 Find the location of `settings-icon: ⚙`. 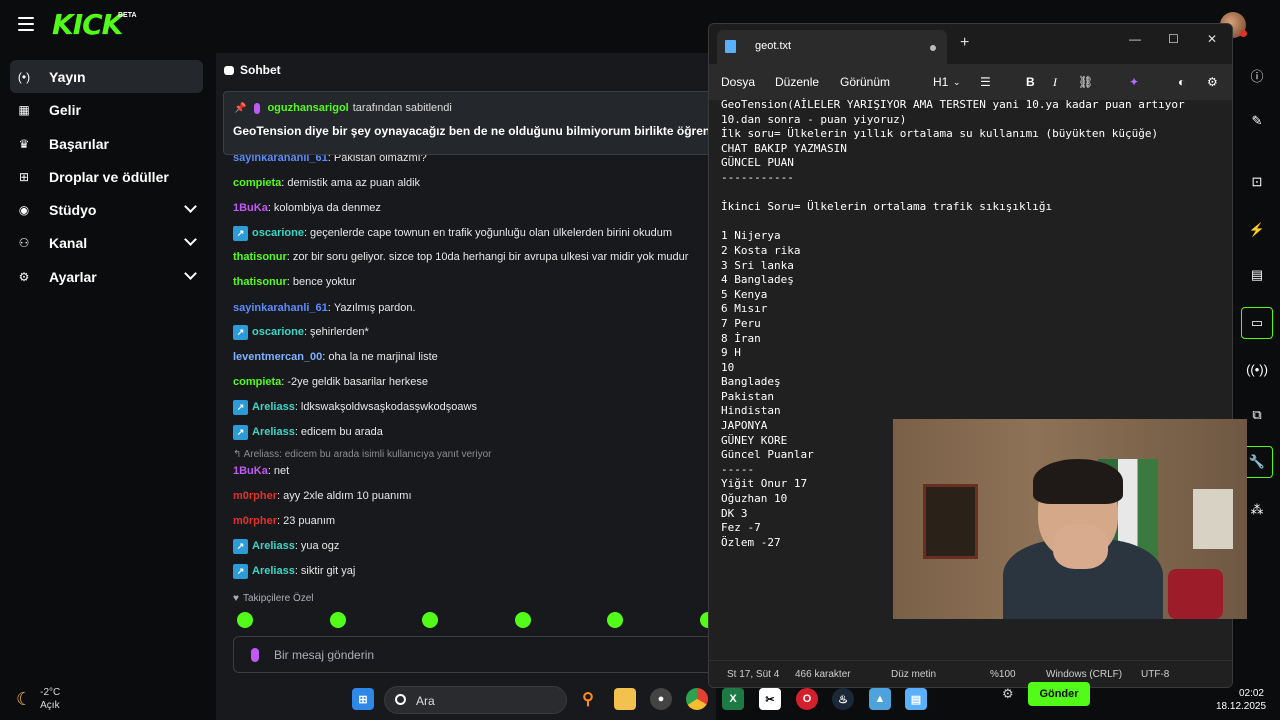

settings-icon: ⚙ is located at coordinates (1212, 82).